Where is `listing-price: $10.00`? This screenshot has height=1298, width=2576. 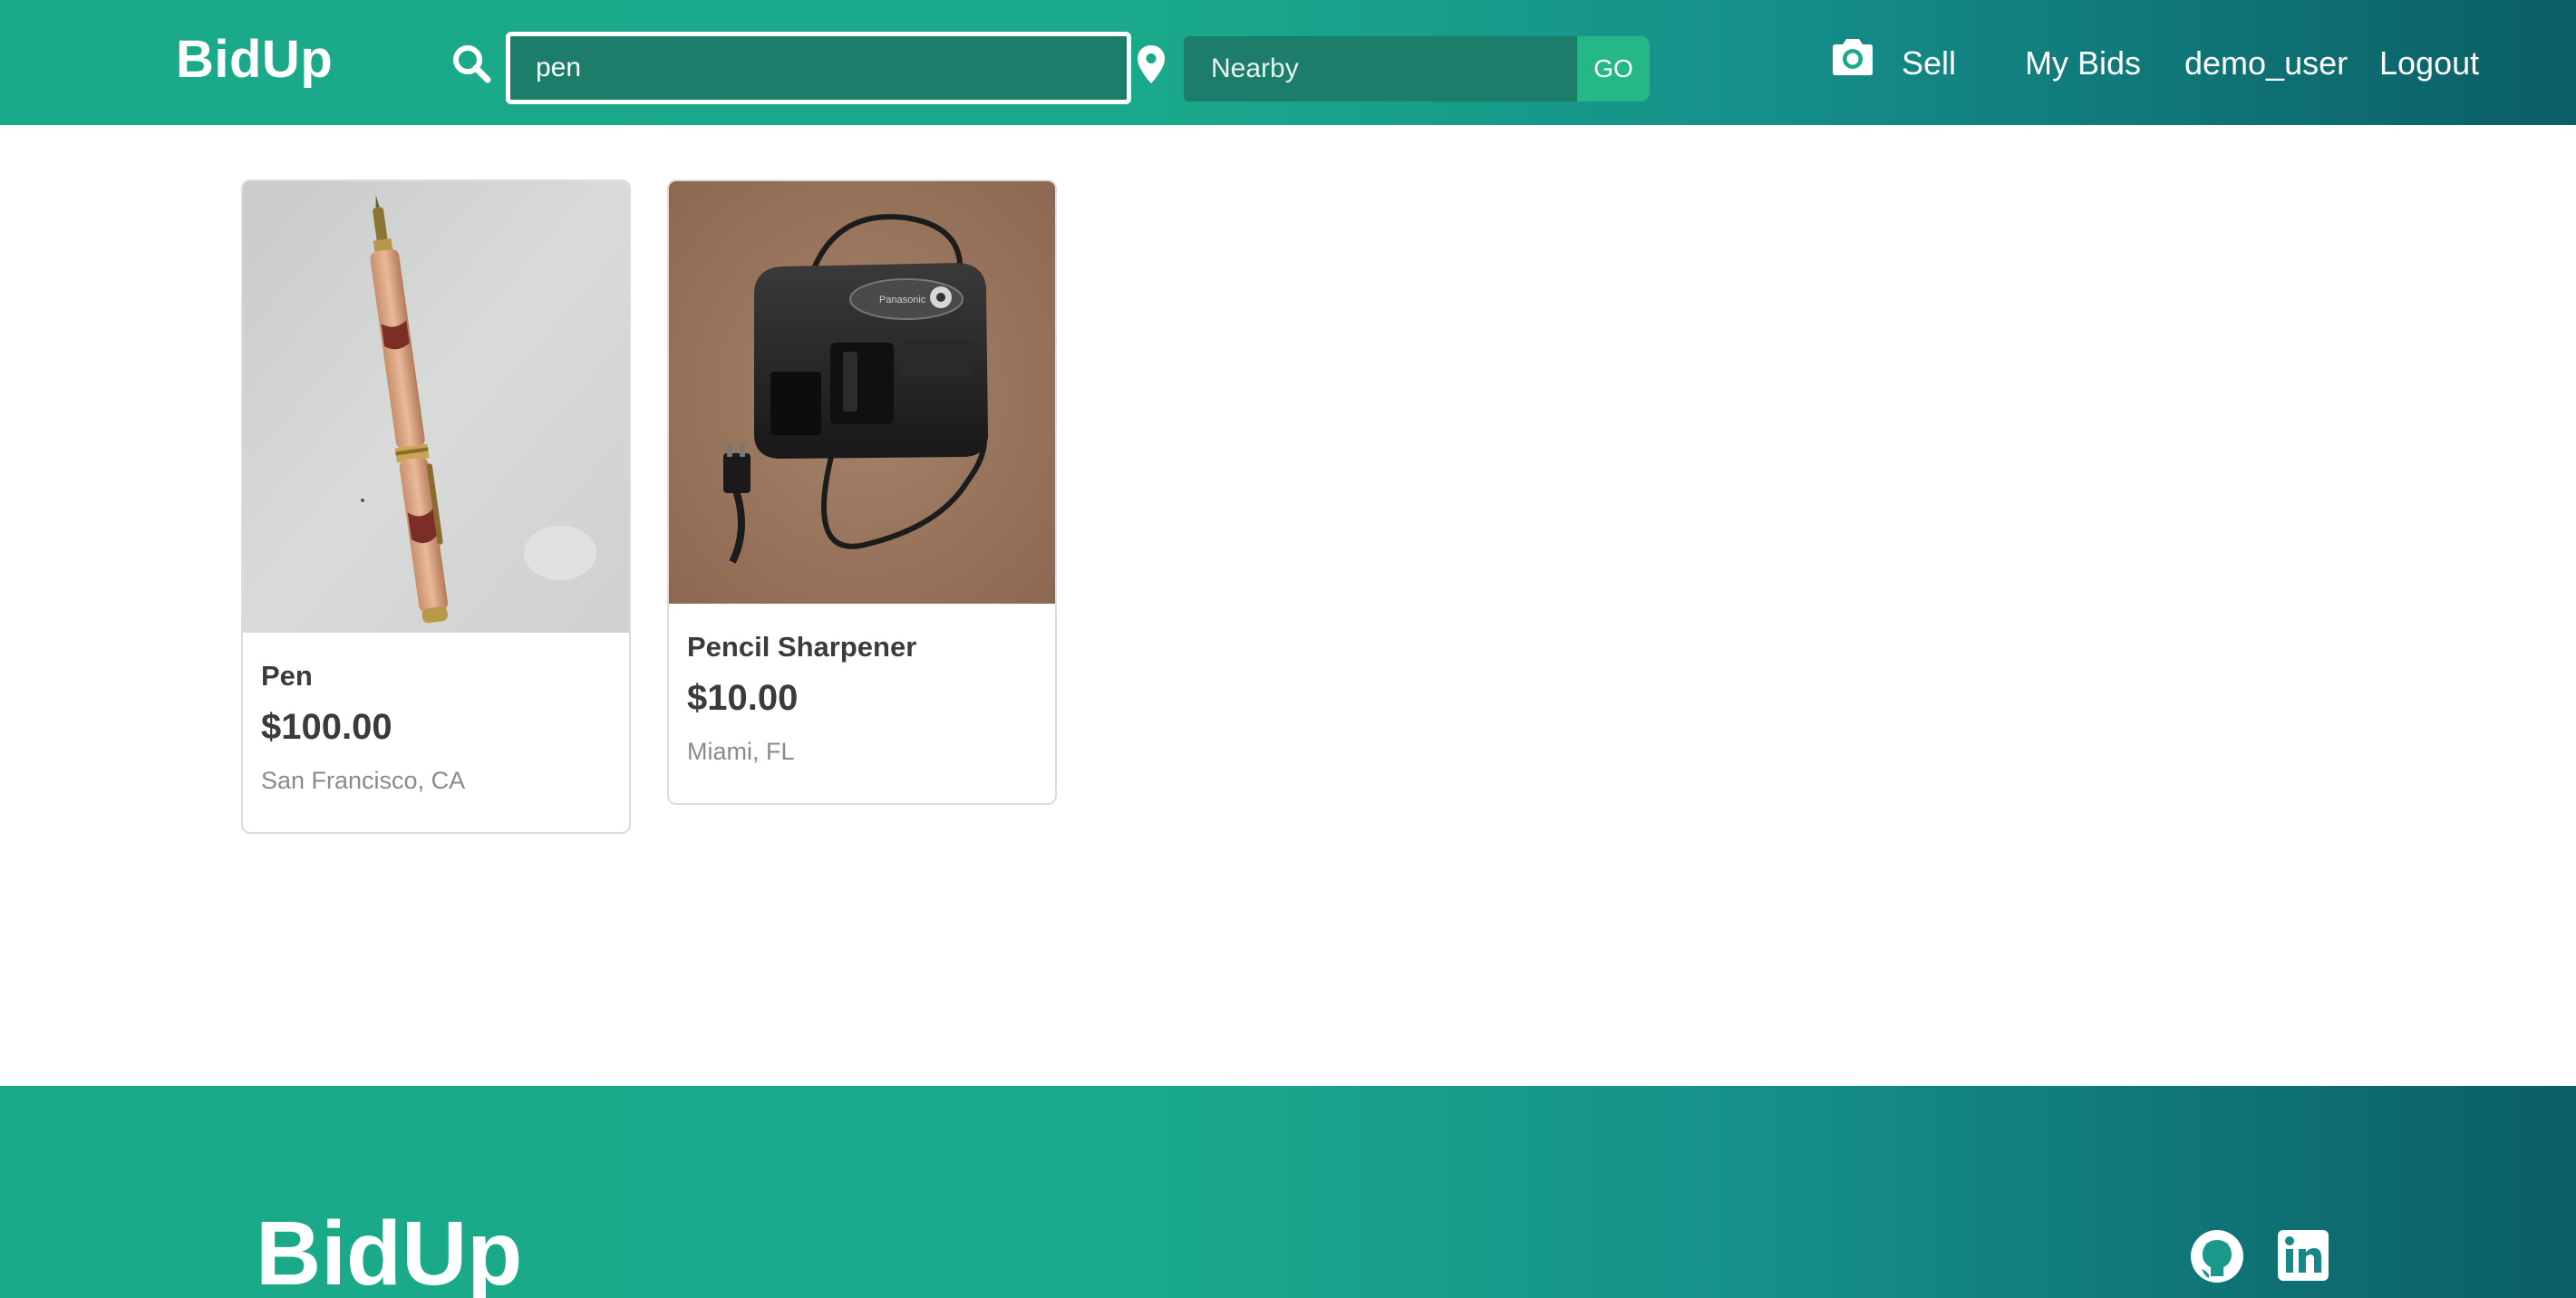 listing-price: $10.00 is located at coordinates (743, 698).